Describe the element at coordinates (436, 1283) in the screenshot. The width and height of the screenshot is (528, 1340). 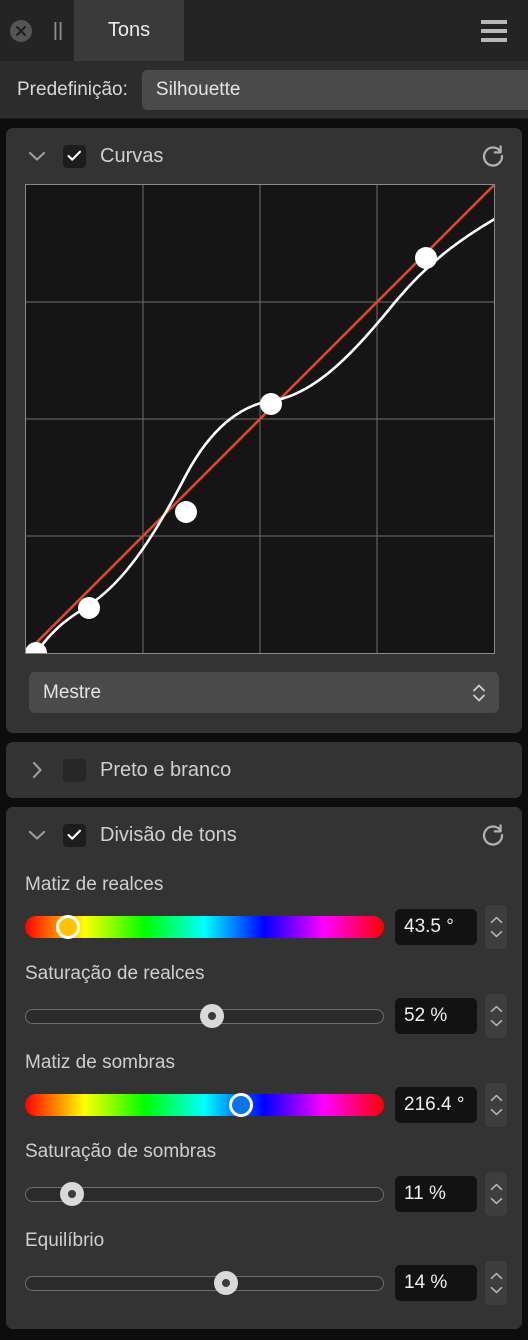
I see `slider-value-field-4: 14 %` at that location.